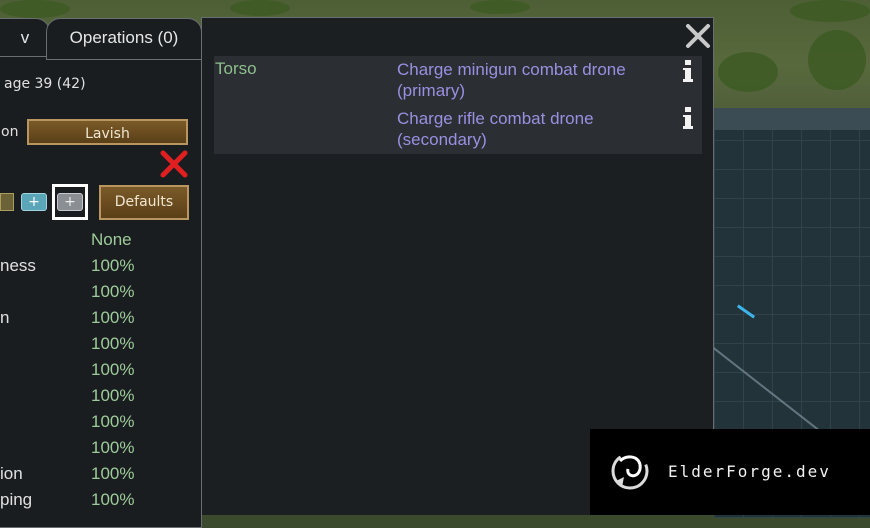 This screenshot has width=870, height=528. I want to click on operation-name: Charge rifle combat drone (secondary), so click(495, 129).